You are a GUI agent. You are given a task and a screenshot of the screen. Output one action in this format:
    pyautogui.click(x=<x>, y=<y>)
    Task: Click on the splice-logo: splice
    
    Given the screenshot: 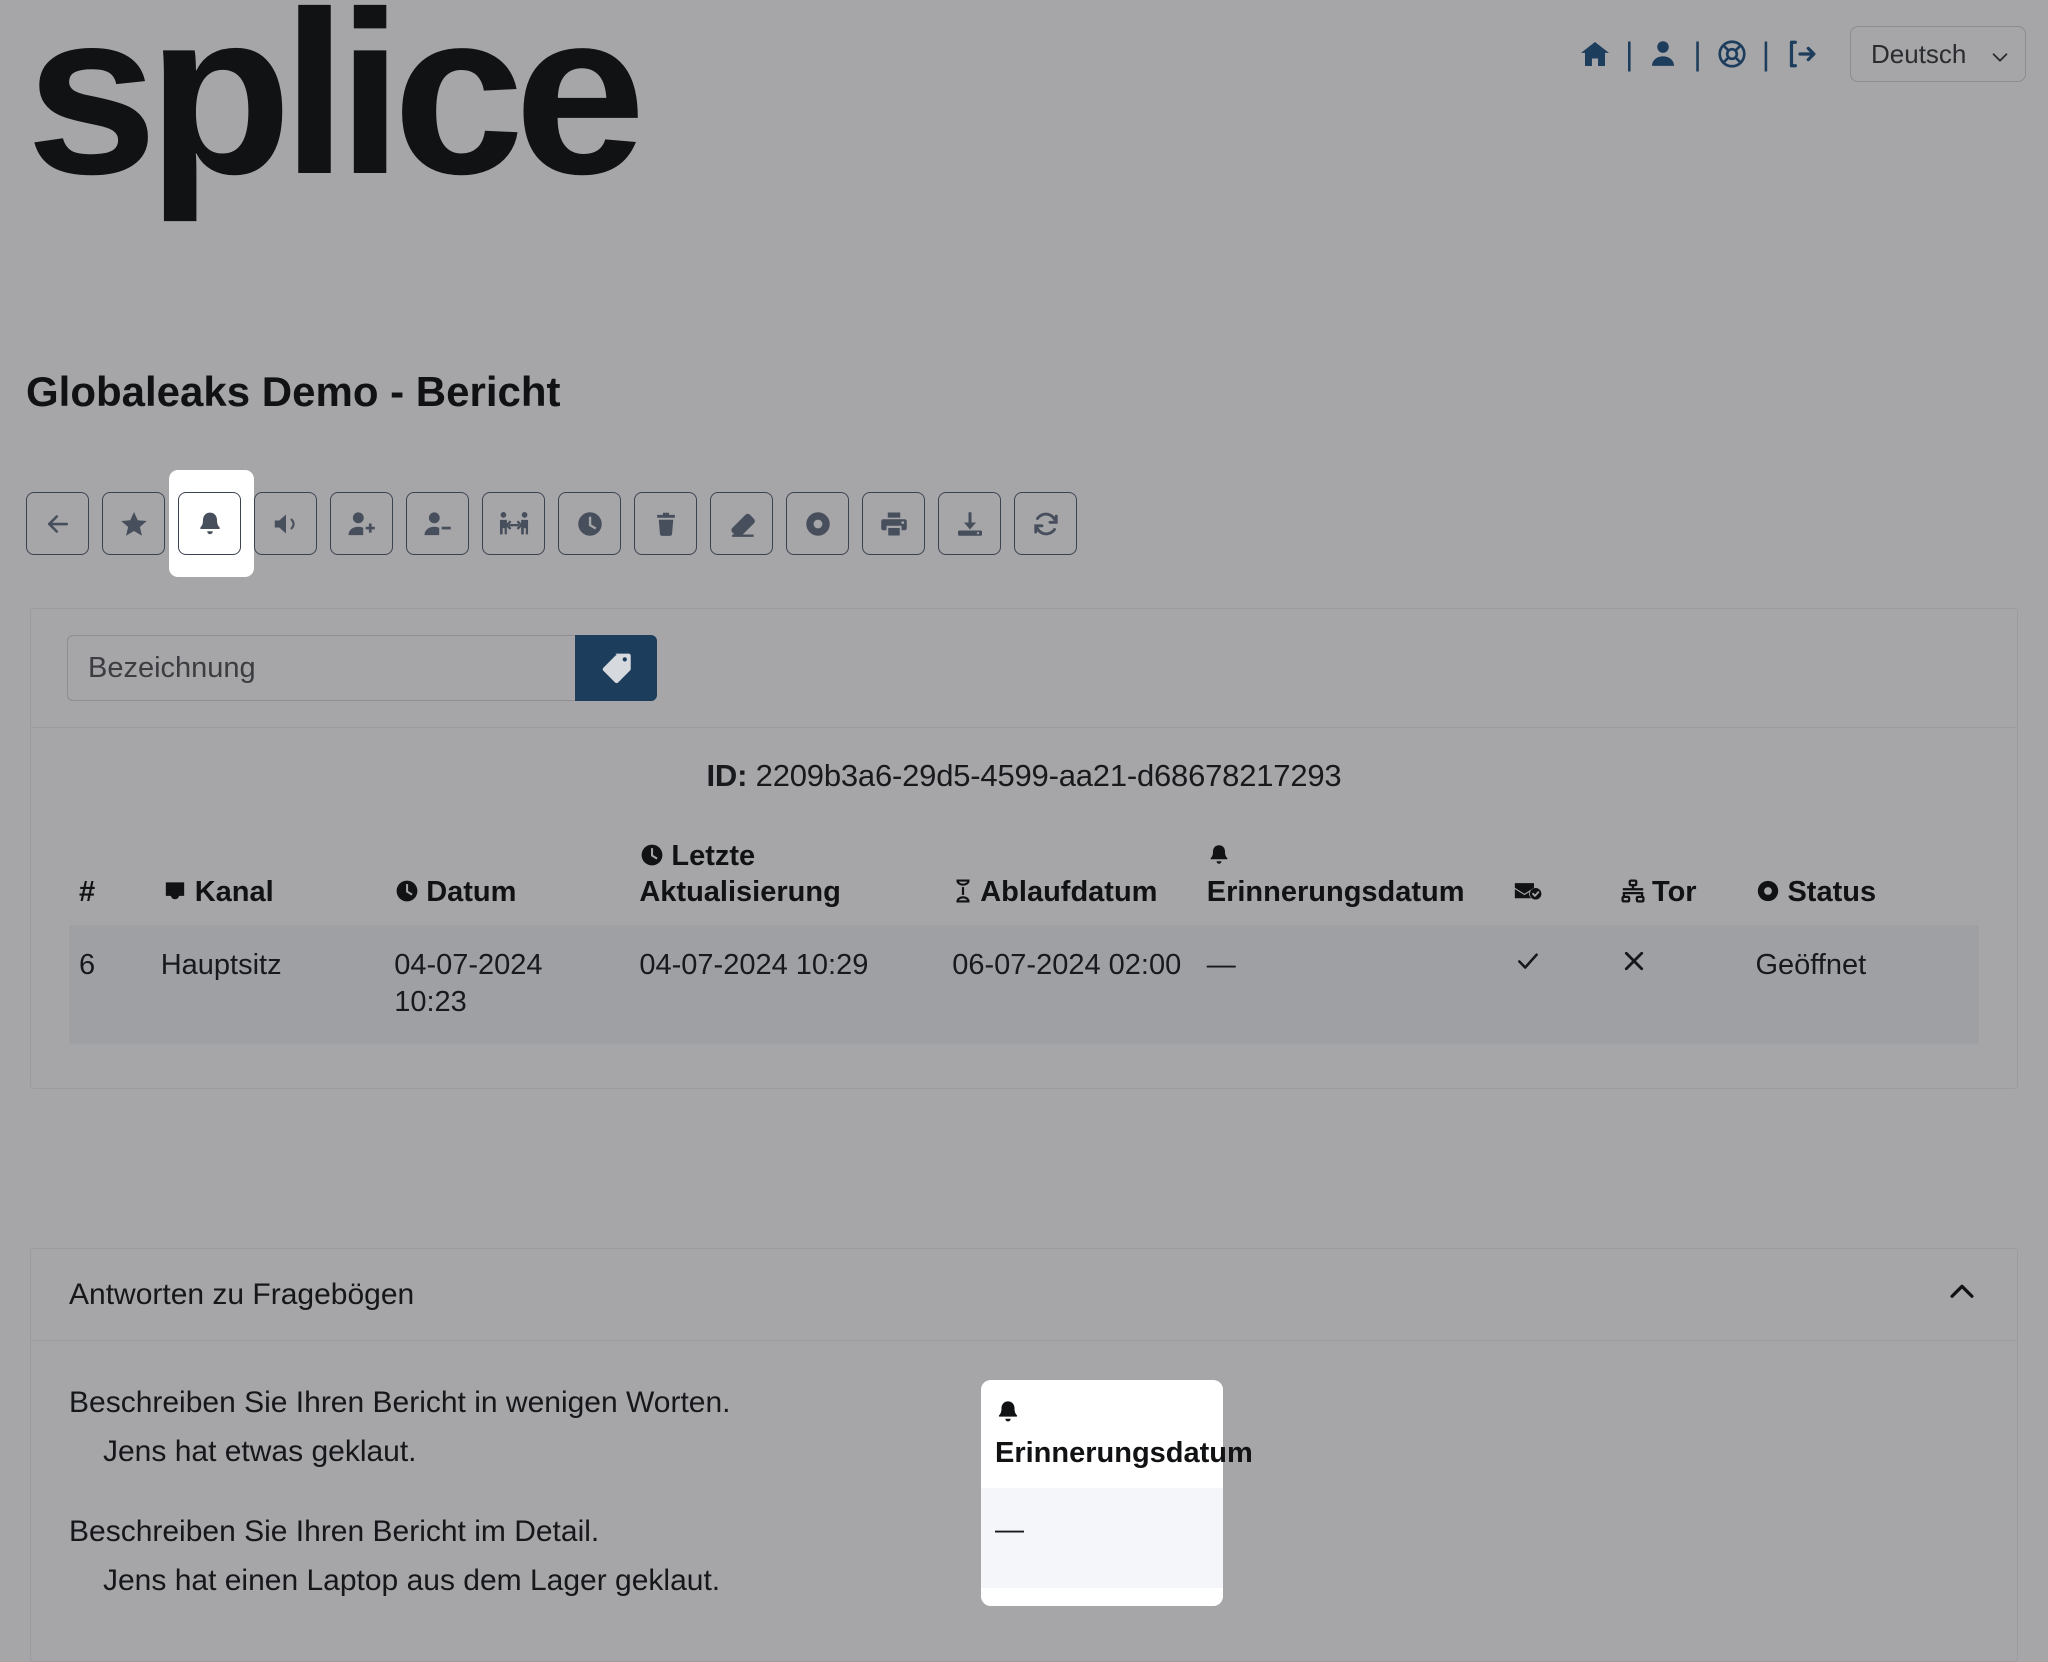 What is the action you would take?
    pyautogui.click(x=336, y=111)
    